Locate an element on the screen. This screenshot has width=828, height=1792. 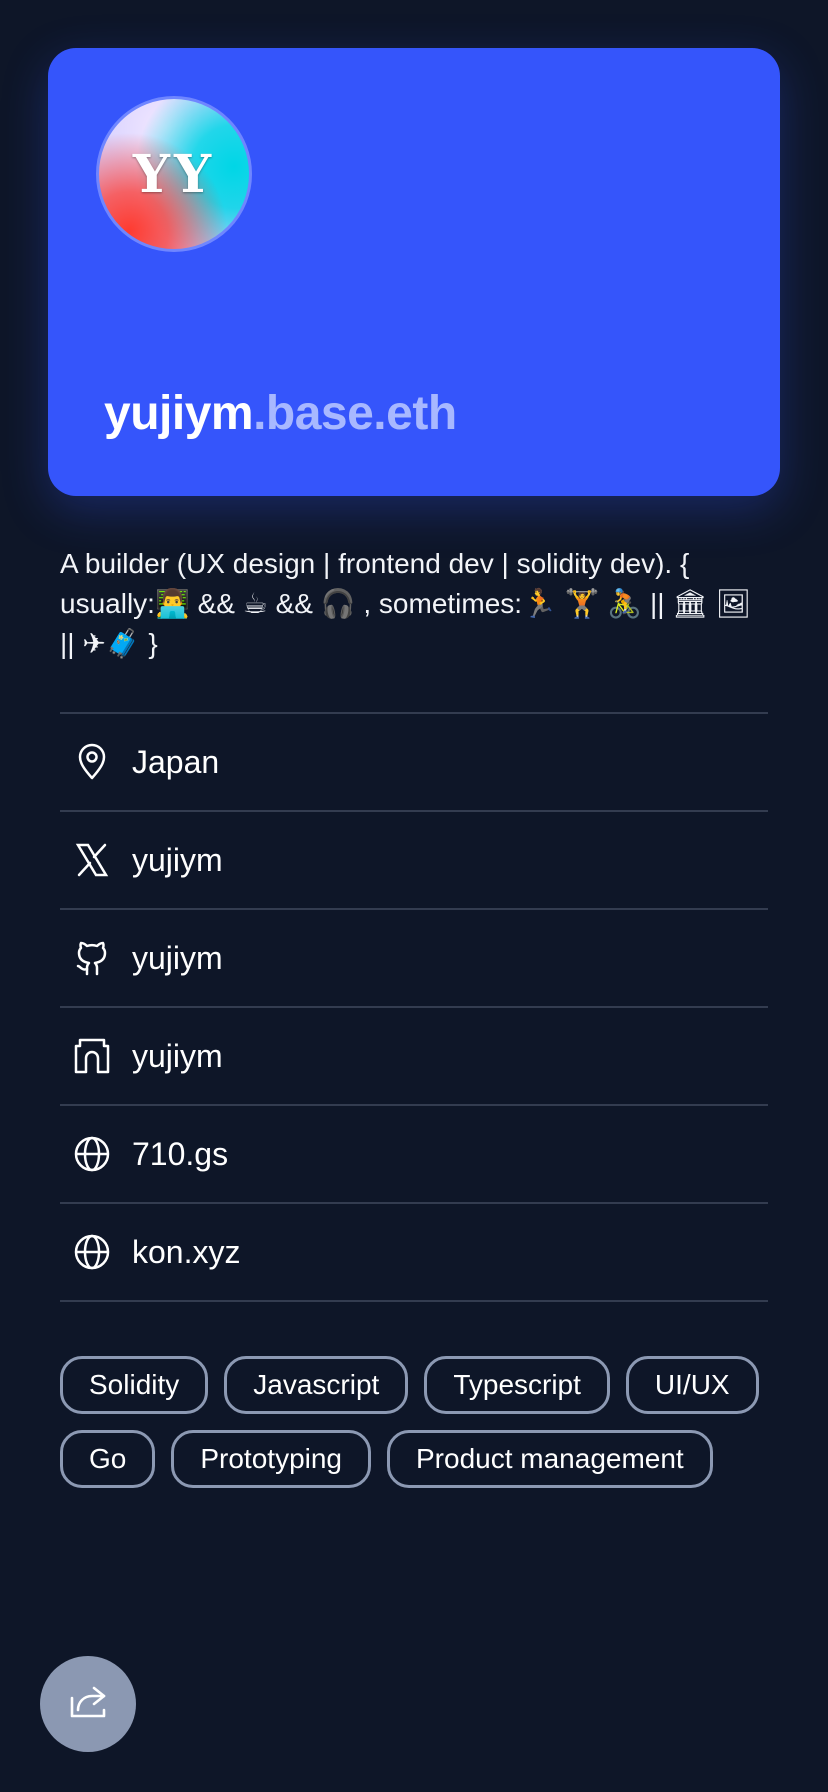
tag-product-management: Product management is located at coordinates (550, 1459).